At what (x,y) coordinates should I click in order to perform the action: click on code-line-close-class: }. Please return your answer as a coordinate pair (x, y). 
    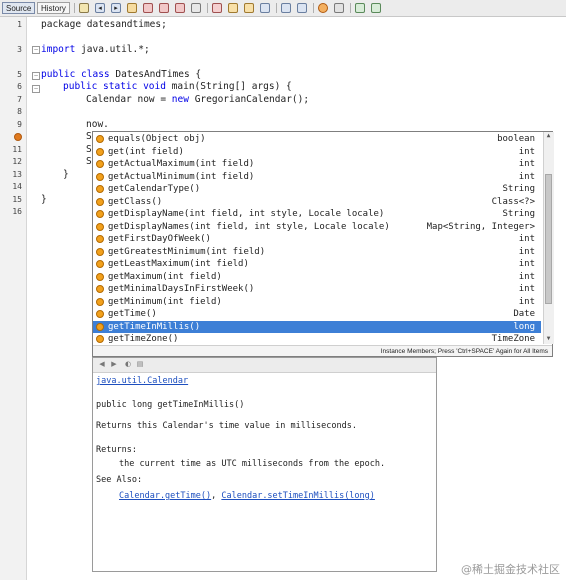
    Looking at the image, I should click on (44, 199).